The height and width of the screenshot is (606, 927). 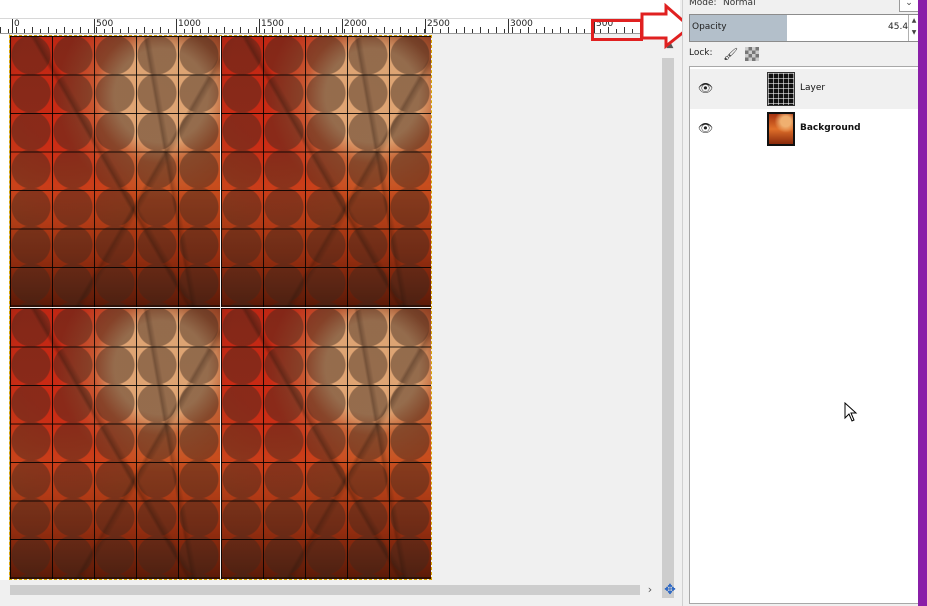 What do you see at coordinates (521, 24) in the screenshot?
I see `ruler-label: 3000` at bounding box center [521, 24].